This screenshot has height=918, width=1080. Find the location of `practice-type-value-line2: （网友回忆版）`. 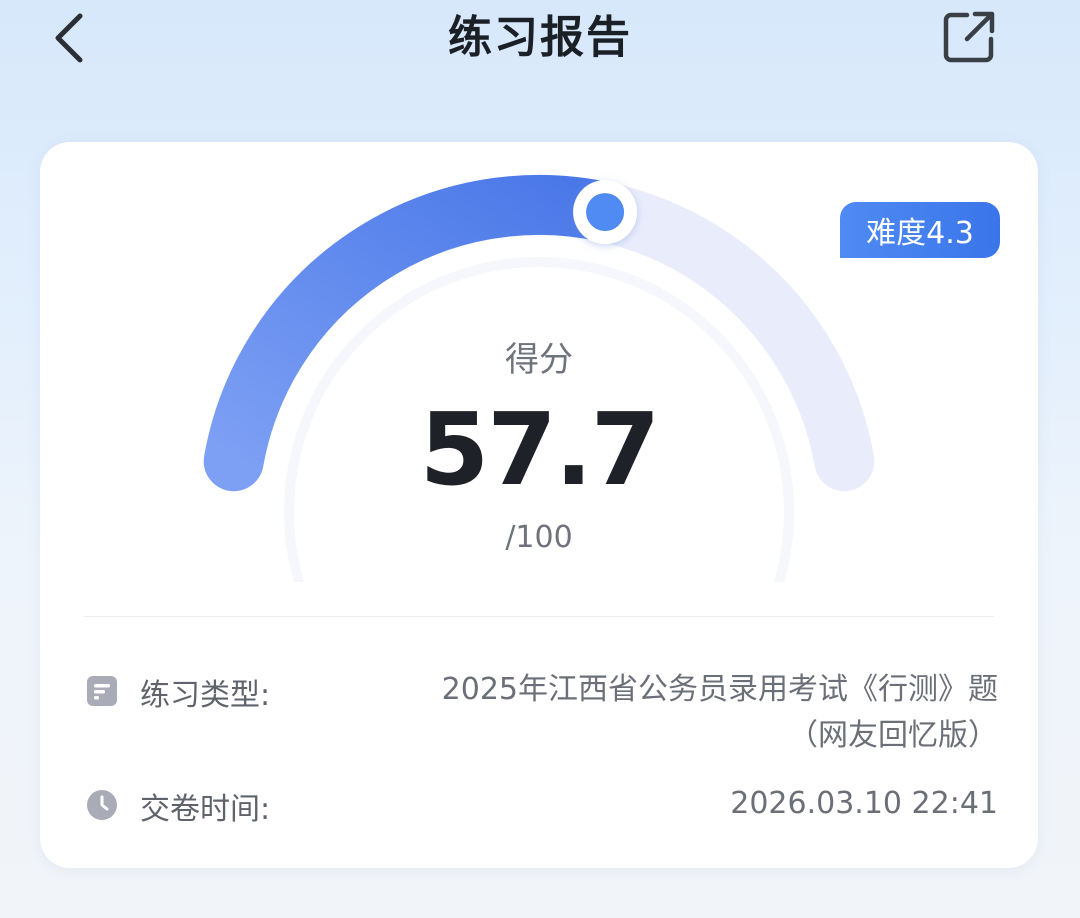

practice-type-value-line2: （网友回忆版） is located at coordinates (893, 735).